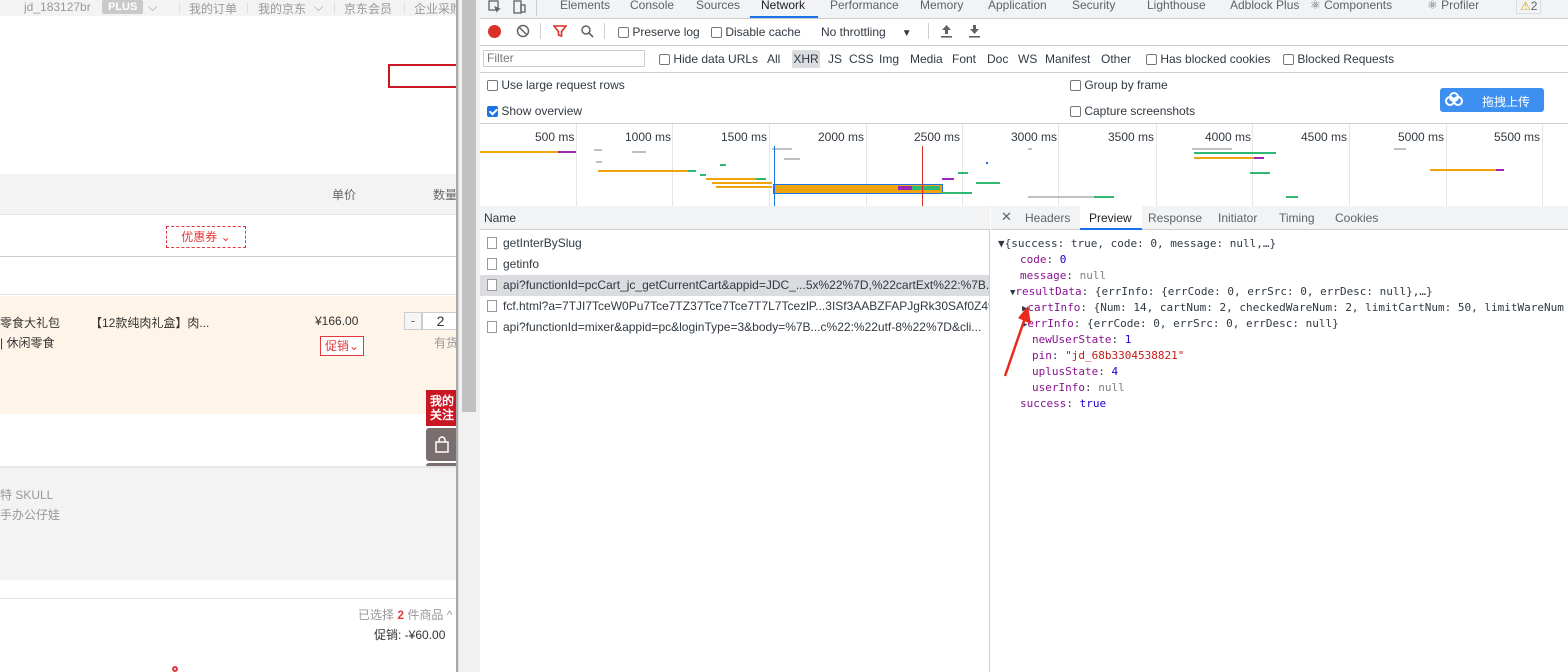 The height and width of the screenshot is (672, 1568). I want to click on tick-label: 3000 ms, so click(1034, 137).